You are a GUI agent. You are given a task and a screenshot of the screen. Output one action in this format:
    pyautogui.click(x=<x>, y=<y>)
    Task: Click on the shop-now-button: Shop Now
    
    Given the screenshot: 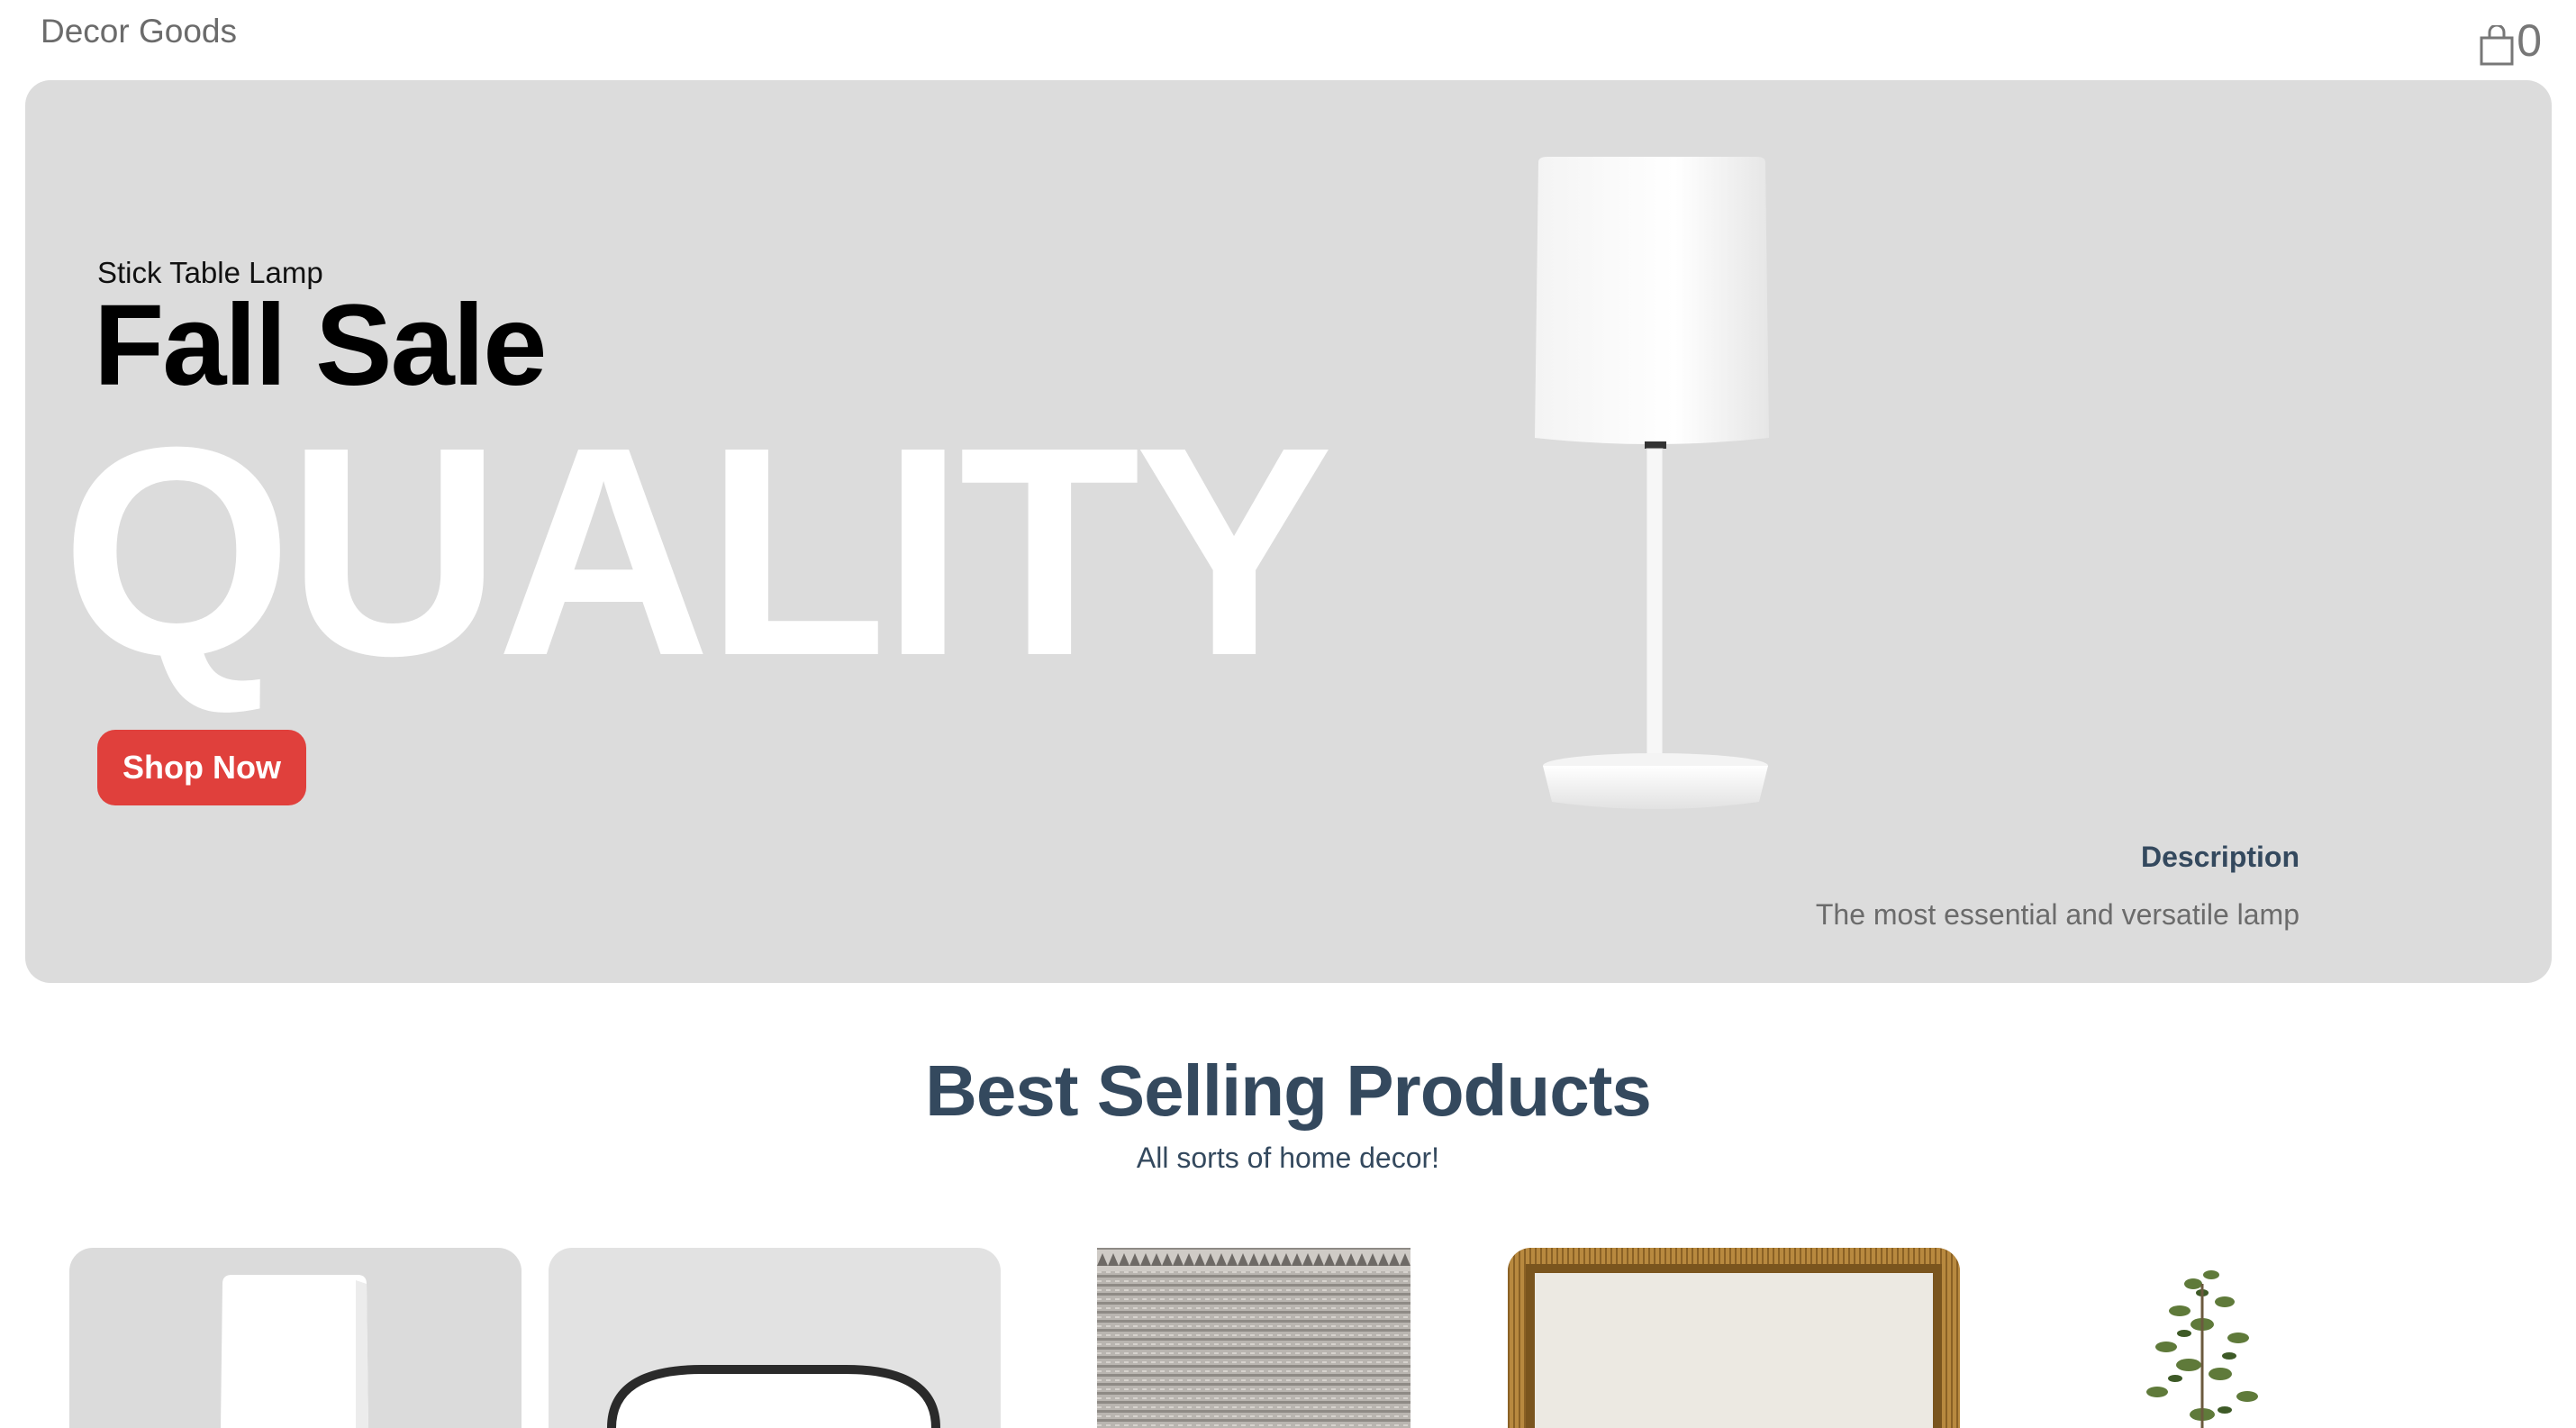 What is the action you would take?
    pyautogui.click(x=201, y=767)
    